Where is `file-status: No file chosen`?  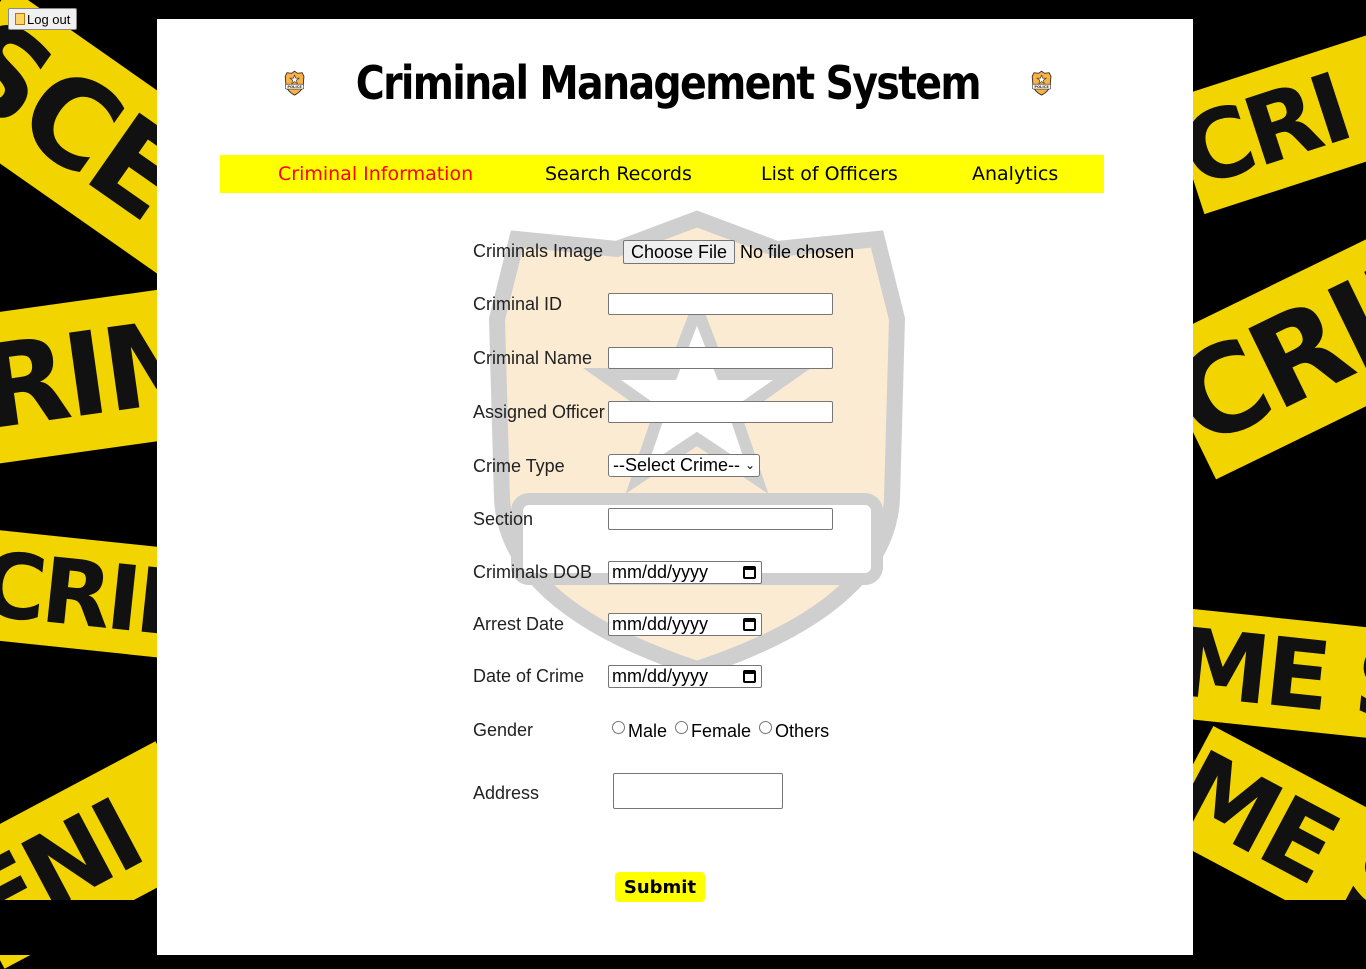 file-status: No file chosen is located at coordinates (797, 251).